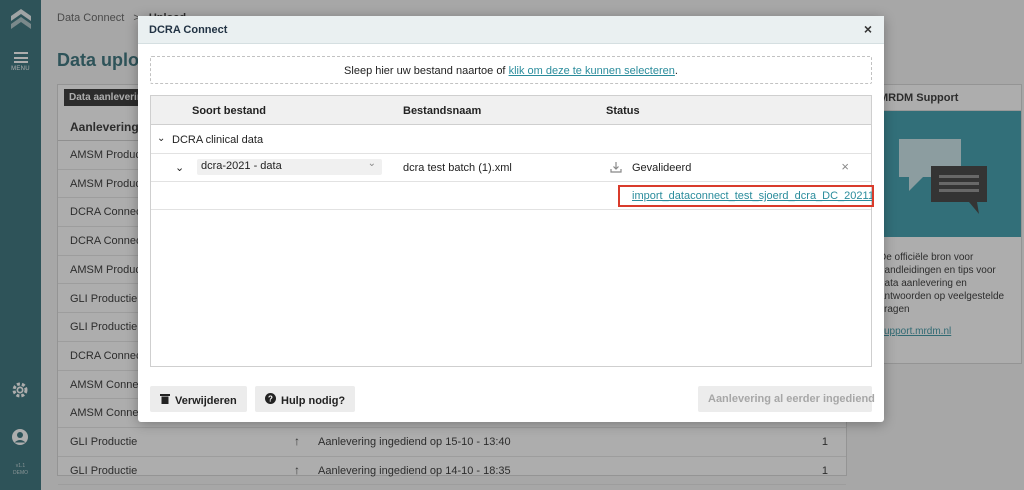 This screenshot has width=1024, height=490. What do you see at coordinates (511, 30) in the screenshot?
I see `dialog-header: DCRA Connect ×` at bounding box center [511, 30].